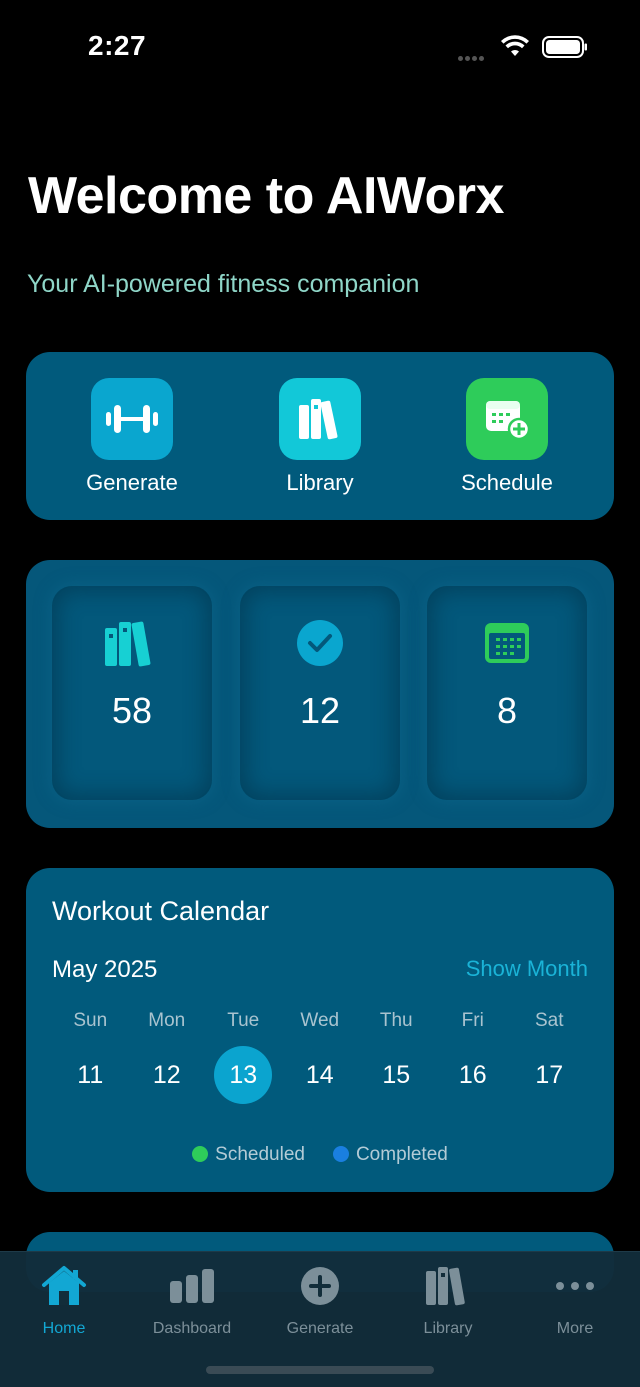  Describe the element at coordinates (90, 1020) in the screenshot. I see `weekday-label: Sun` at that location.